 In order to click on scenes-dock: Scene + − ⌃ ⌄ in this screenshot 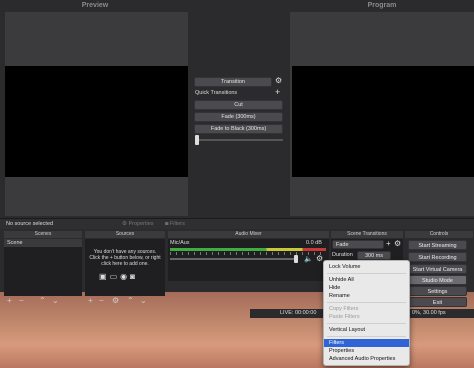, I will do `click(43, 272)`.